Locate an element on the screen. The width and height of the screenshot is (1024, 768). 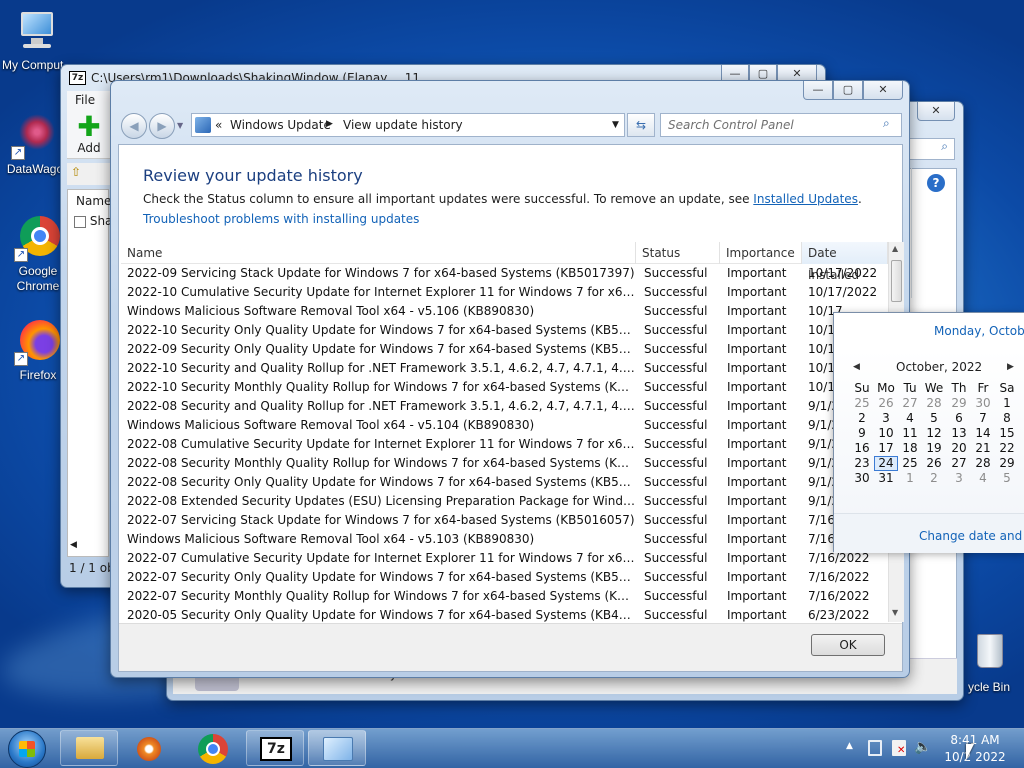
action-center-icon: ✕ is located at coordinates (899, 748).